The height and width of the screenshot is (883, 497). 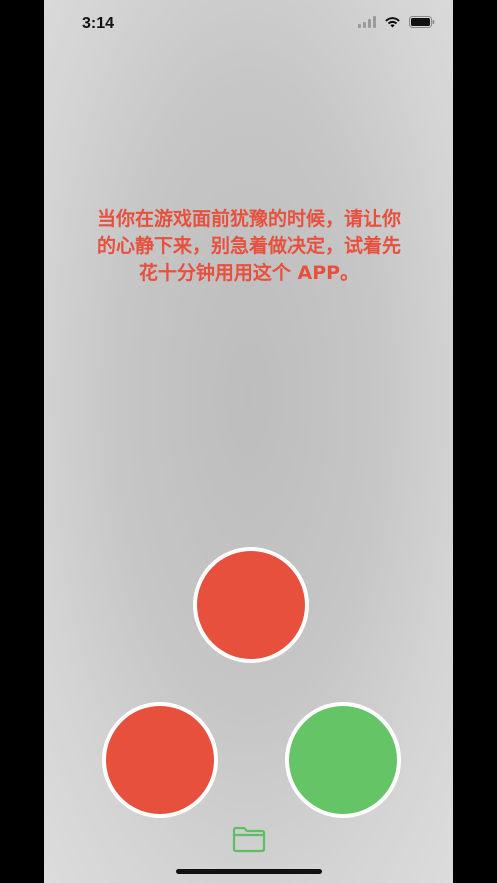 I want to click on signal-icon, so click(x=367, y=22).